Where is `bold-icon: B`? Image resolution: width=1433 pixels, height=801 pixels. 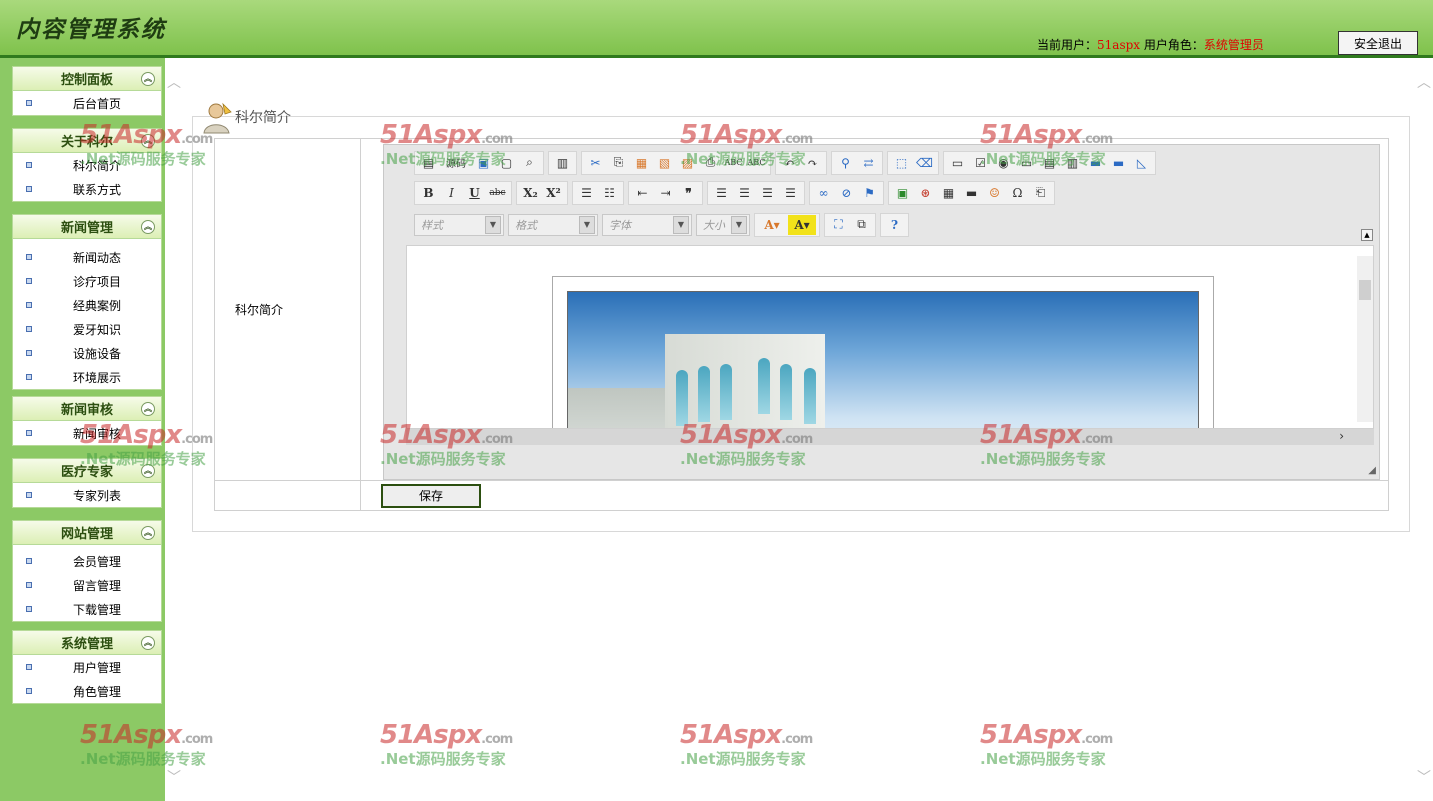
bold-icon: B is located at coordinates (428, 193).